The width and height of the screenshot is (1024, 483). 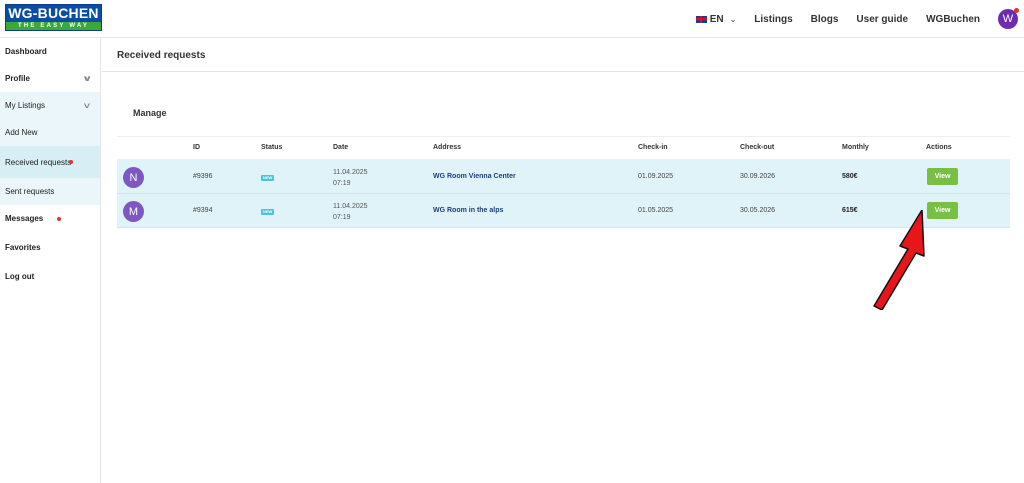 I want to click on nav-link-blogs: Blogs, so click(x=825, y=19).